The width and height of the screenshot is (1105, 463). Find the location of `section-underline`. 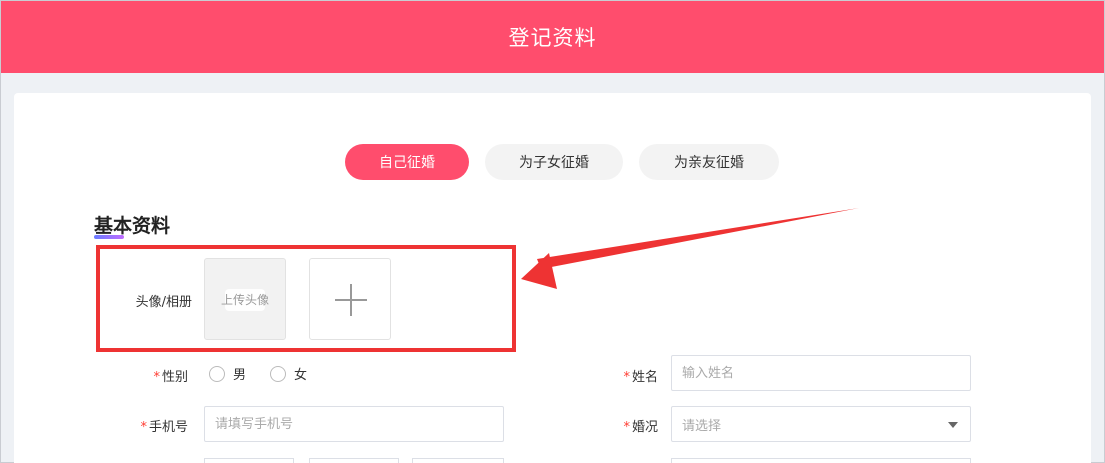

section-underline is located at coordinates (109, 237).